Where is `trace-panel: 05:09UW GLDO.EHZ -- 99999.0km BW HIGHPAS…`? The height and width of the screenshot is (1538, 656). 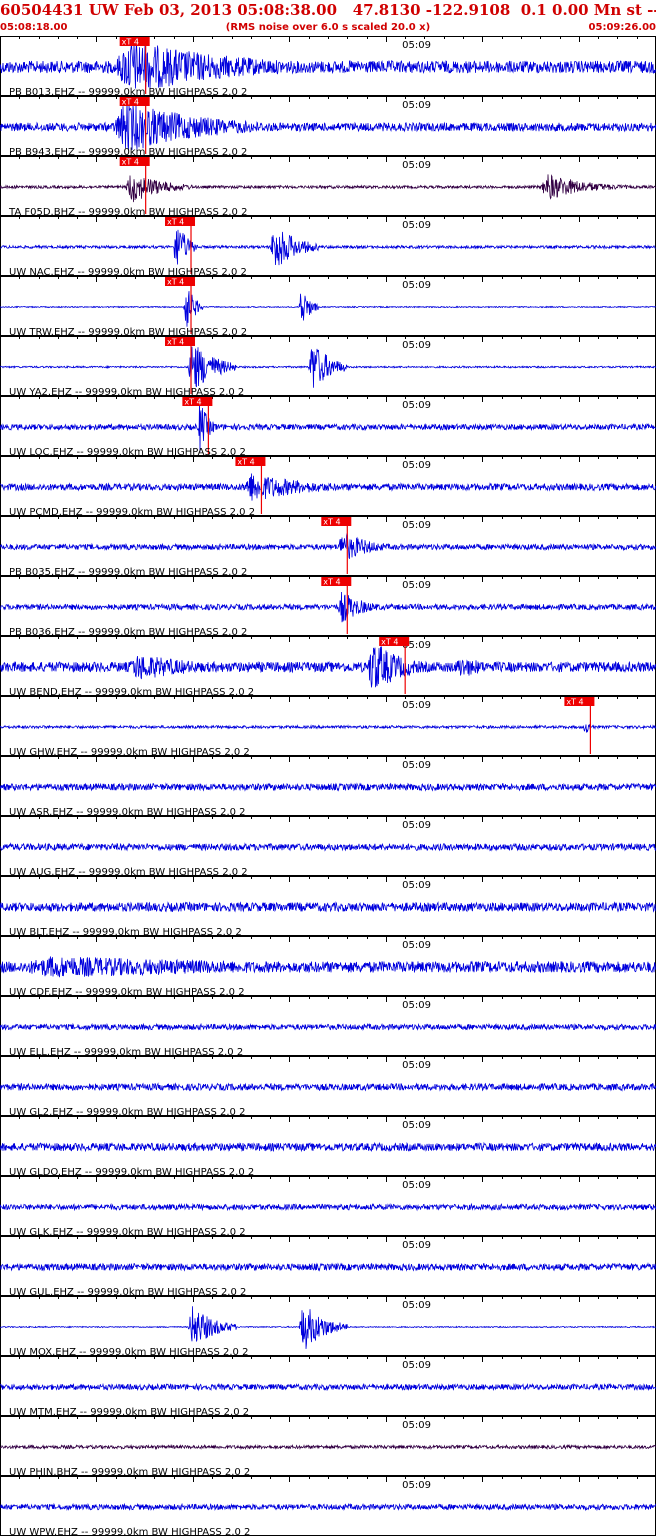 trace-panel: 05:09UW GLDO.EHZ -- 99999.0km BW HIGHPAS… is located at coordinates (328, 1147).